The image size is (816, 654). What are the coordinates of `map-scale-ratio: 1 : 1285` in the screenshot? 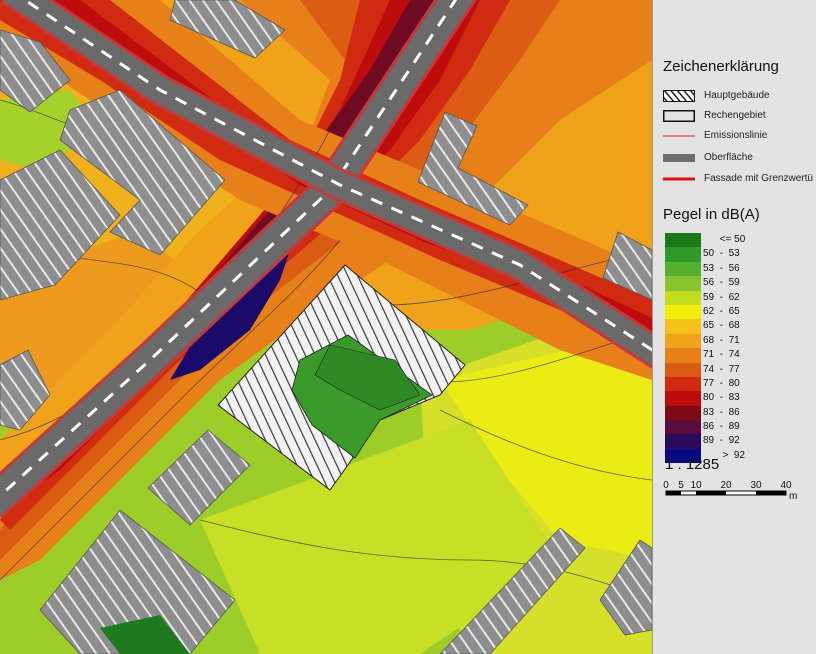 It's located at (692, 464).